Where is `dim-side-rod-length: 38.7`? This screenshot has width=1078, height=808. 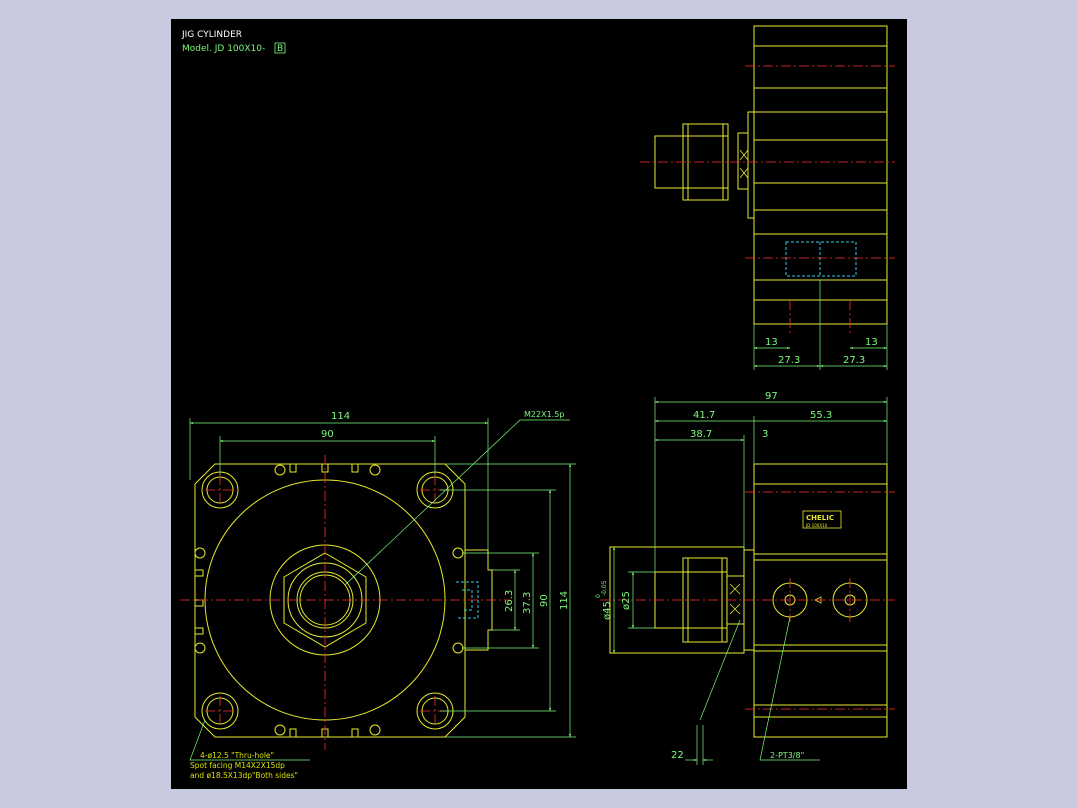
dim-side-rod-length: 38.7 is located at coordinates (701, 434).